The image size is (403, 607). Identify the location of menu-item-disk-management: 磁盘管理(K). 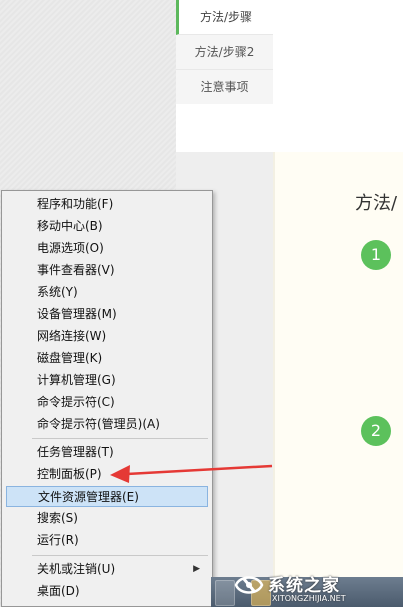
(107, 358).